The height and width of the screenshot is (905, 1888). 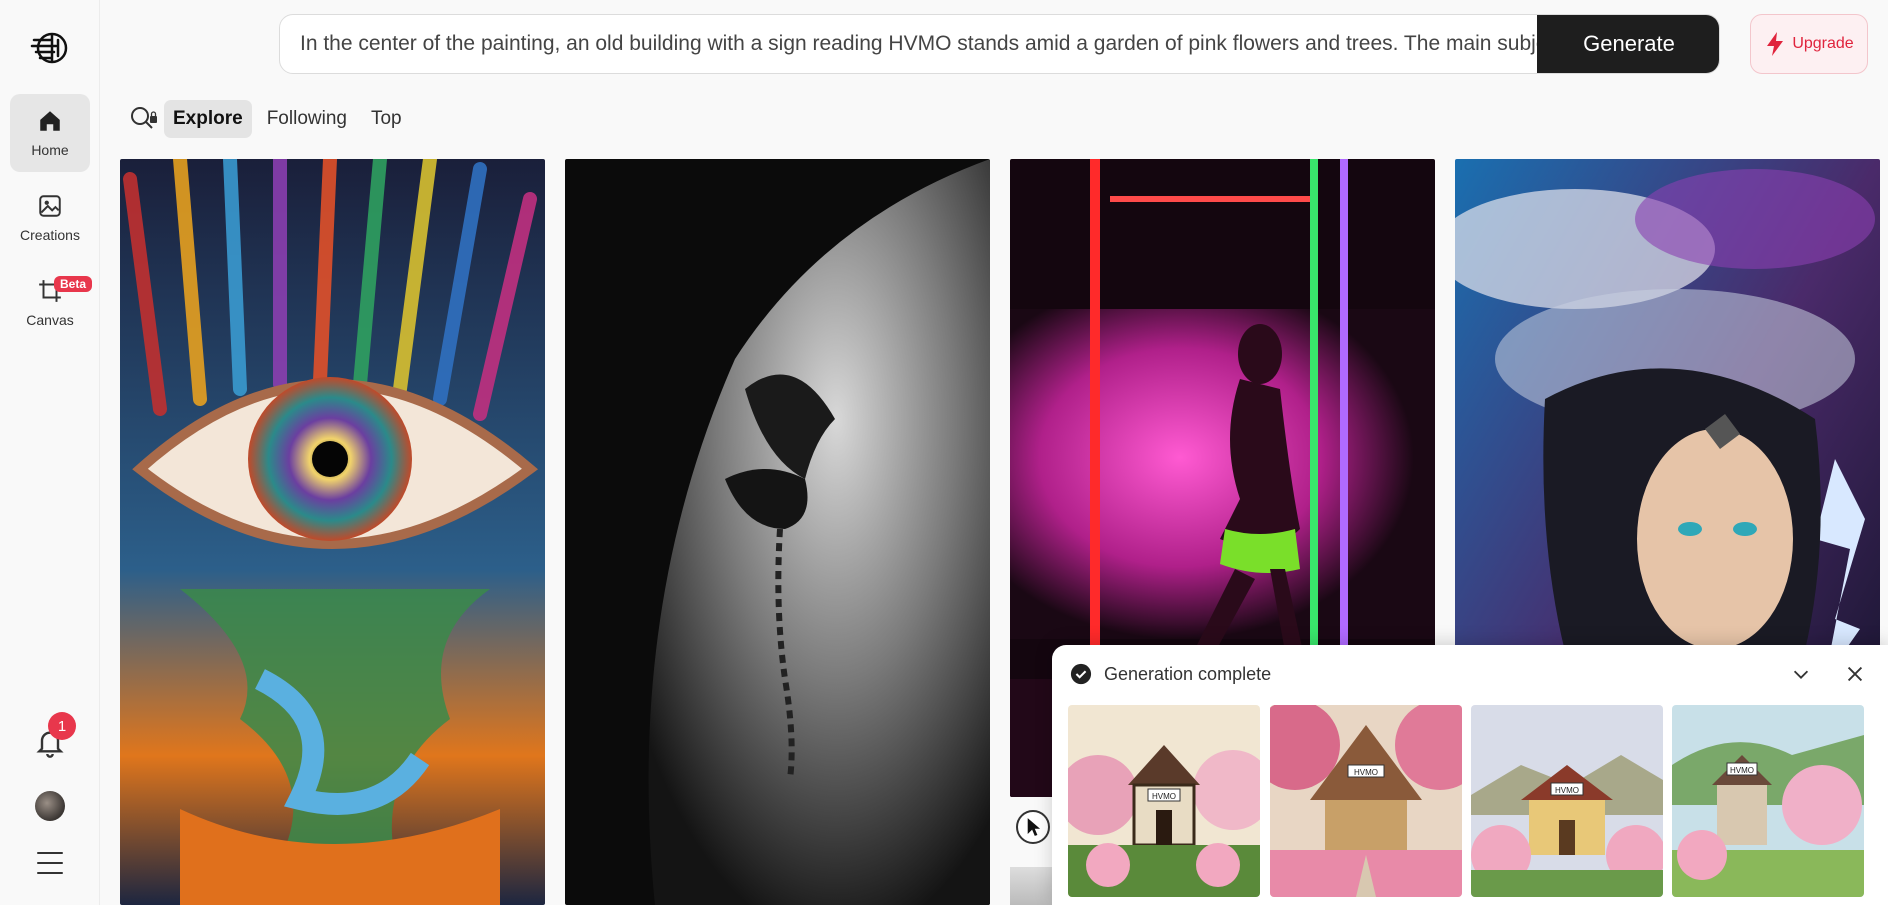 I want to click on generation-controls, so click(x=1828, y=674).